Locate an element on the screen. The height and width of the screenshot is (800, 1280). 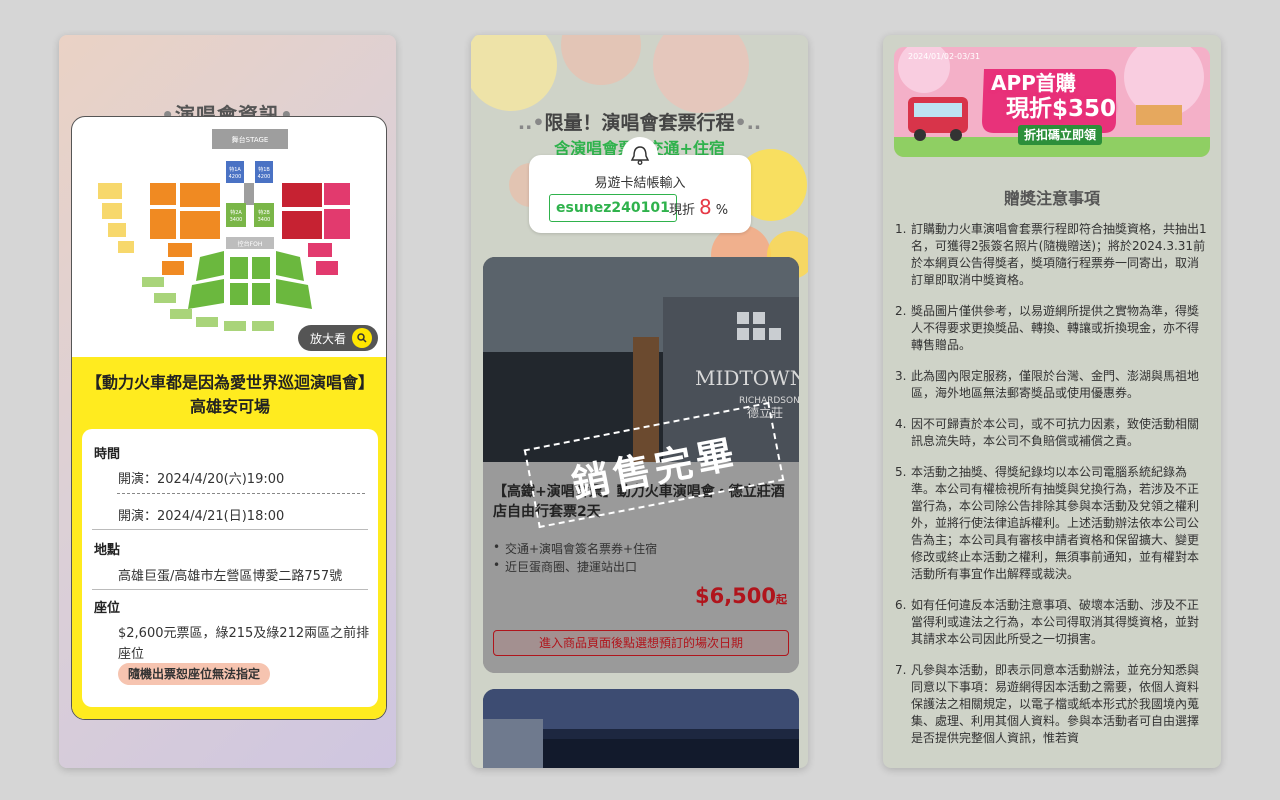
coupon-card: 易遊卡結帳輸入 esunez240101 現折 8% is located at coordinates (640, 185).